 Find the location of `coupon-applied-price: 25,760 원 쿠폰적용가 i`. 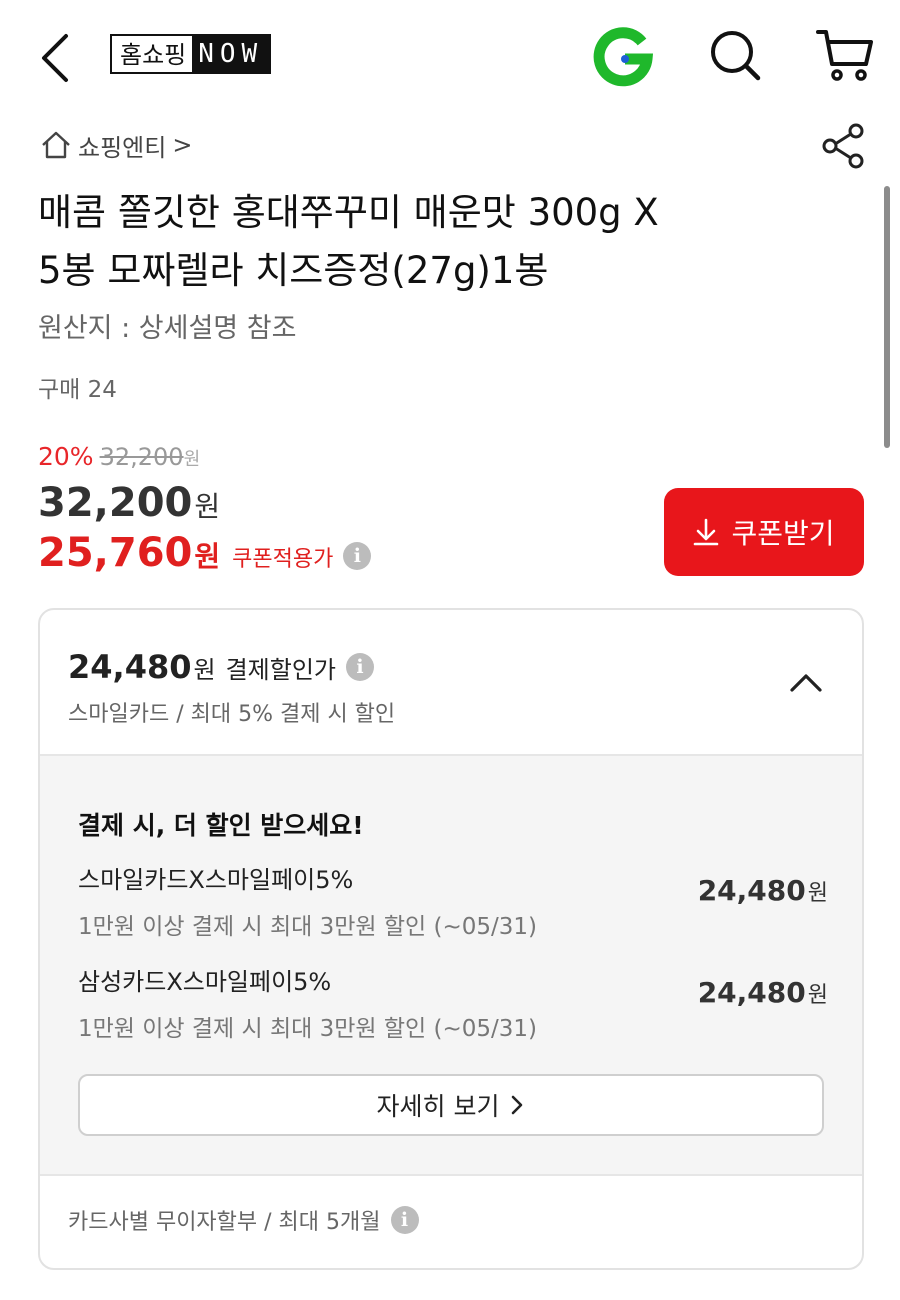

coupon-applied-price: 25,760 원 쿠폰적용가 i is located at coordinates (205, 553).